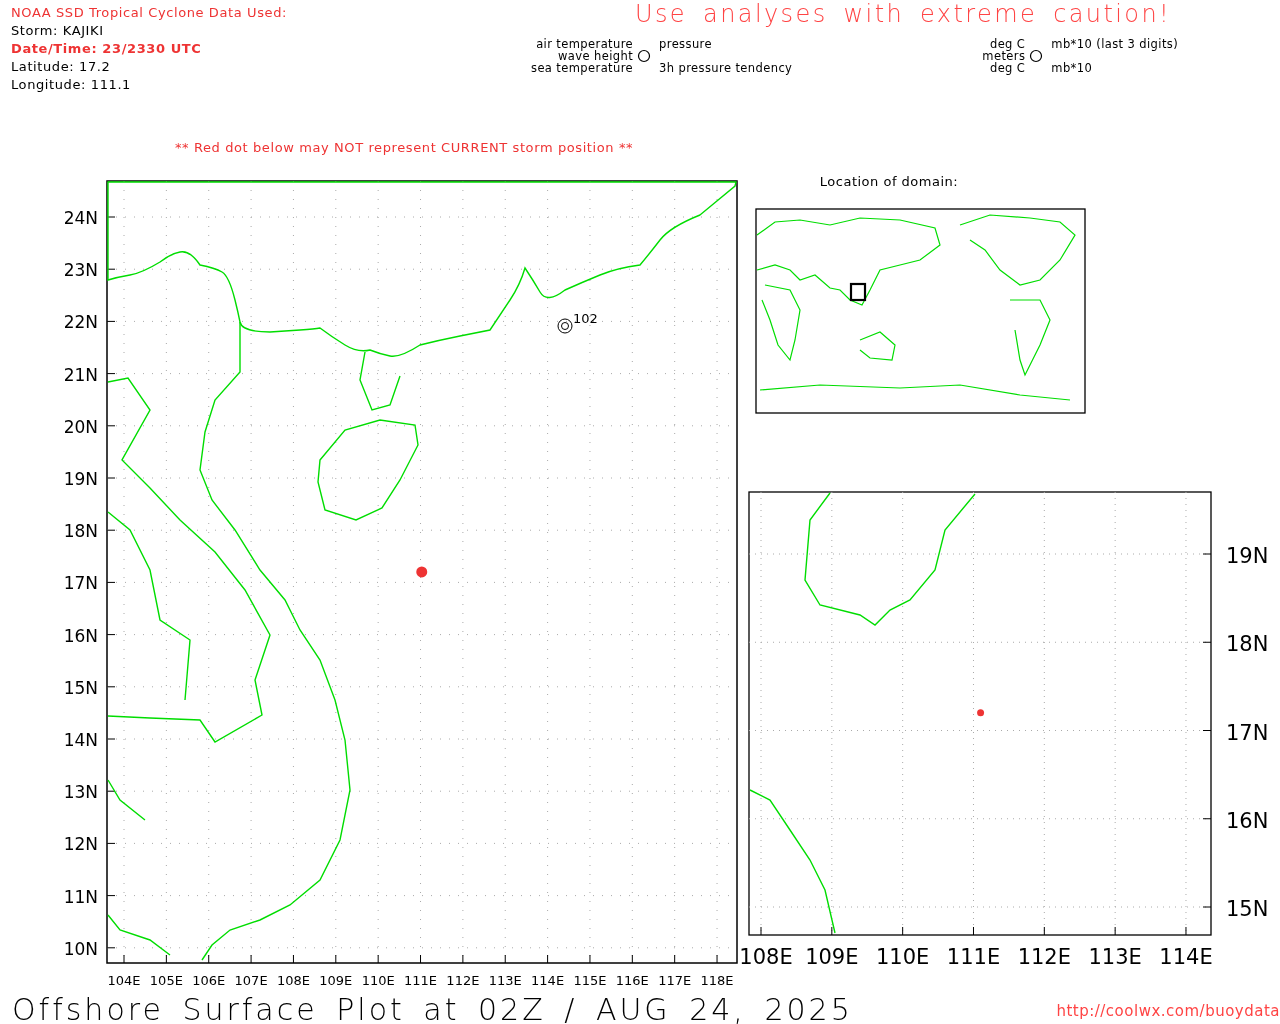  Describe the element at coordinates (1168, 1013) in the screenshot. I see `source-link: http://coolwx.com/buoydata` at that location.